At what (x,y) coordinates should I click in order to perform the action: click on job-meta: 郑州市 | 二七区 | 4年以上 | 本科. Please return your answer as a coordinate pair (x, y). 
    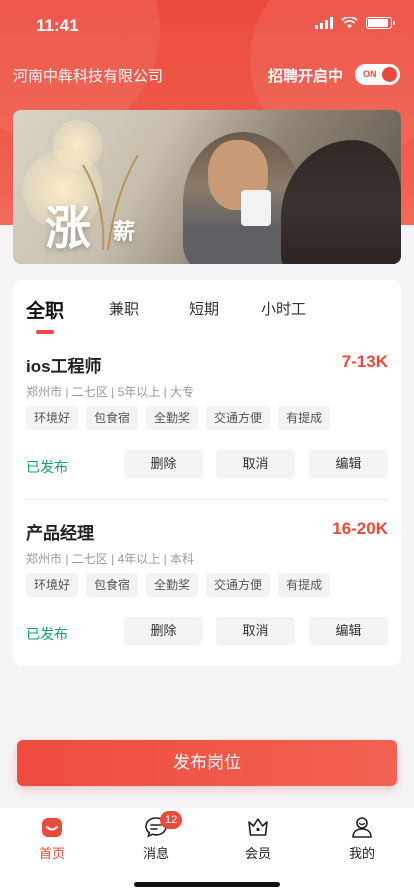
    Looking at the image, I should click on (110, 559).